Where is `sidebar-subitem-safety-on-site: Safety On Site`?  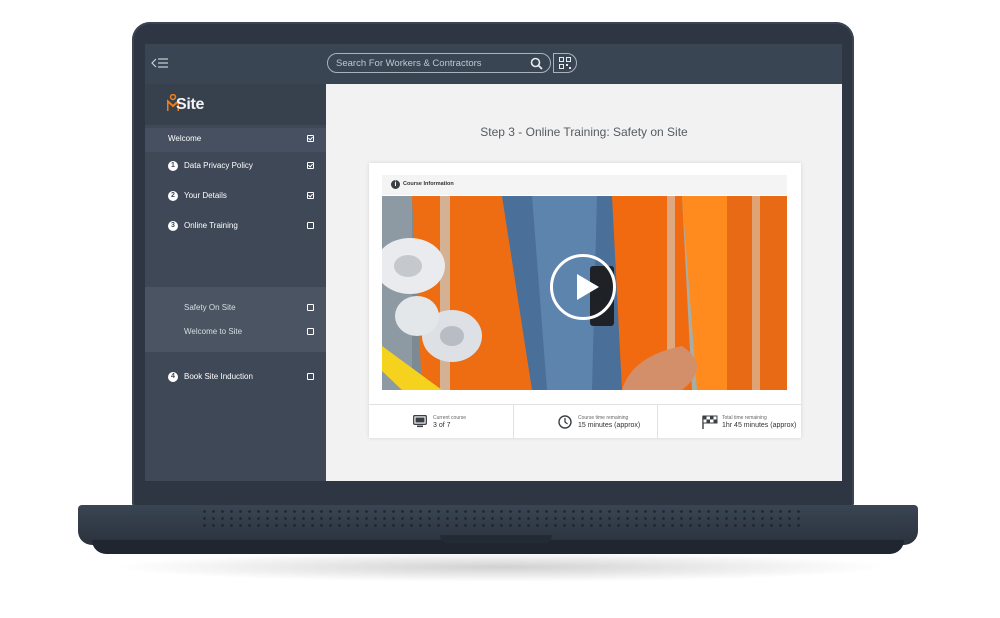
sidebar-subitem-safety-on-site: Safety On Site is located at coordinates (235, 309).